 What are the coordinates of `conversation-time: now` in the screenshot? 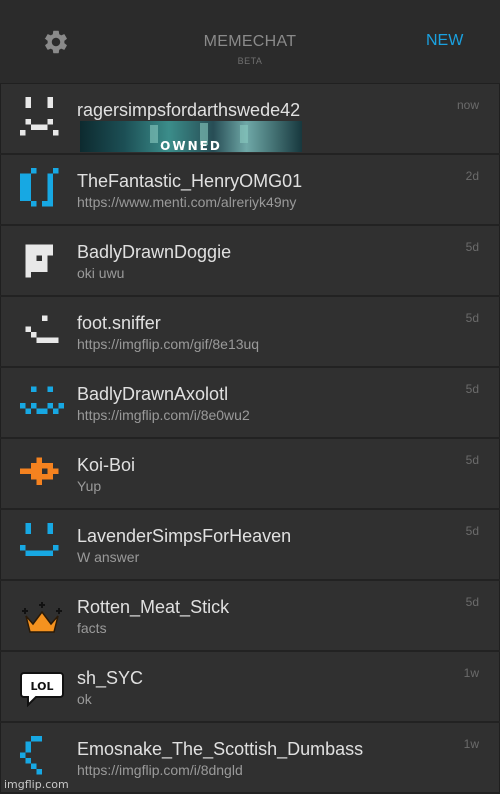 It's located at (467, 105).